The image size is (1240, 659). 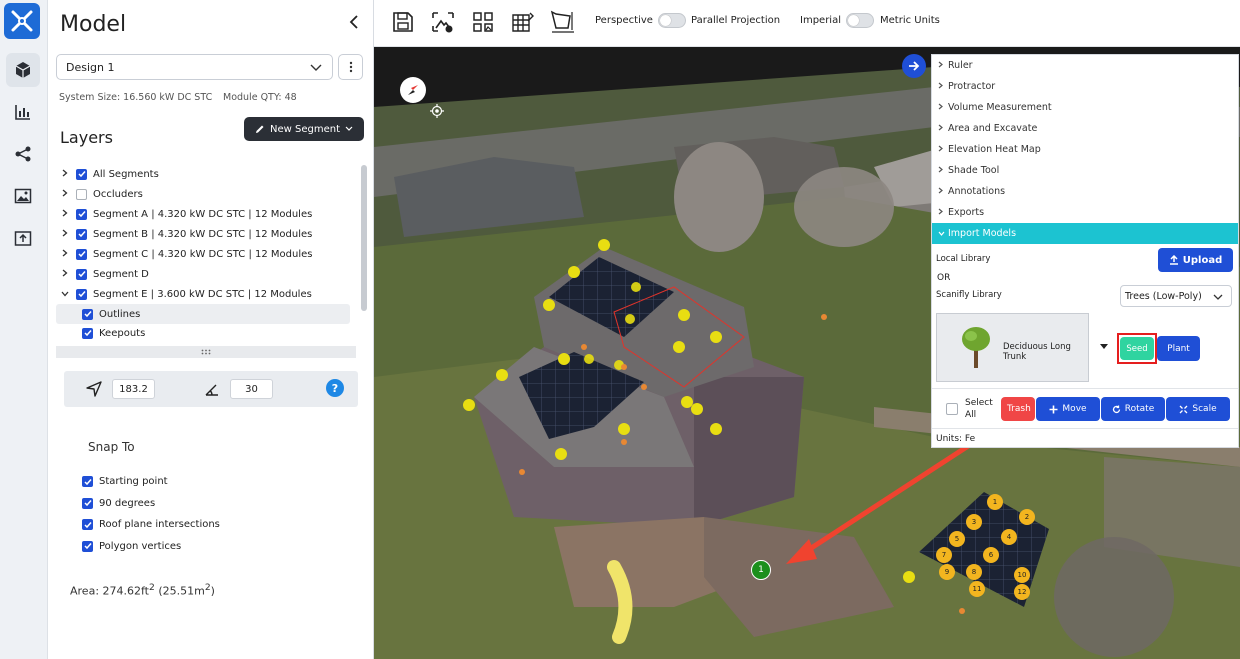 I want to click on layers-title: Layers, so click(x=86, y=137).